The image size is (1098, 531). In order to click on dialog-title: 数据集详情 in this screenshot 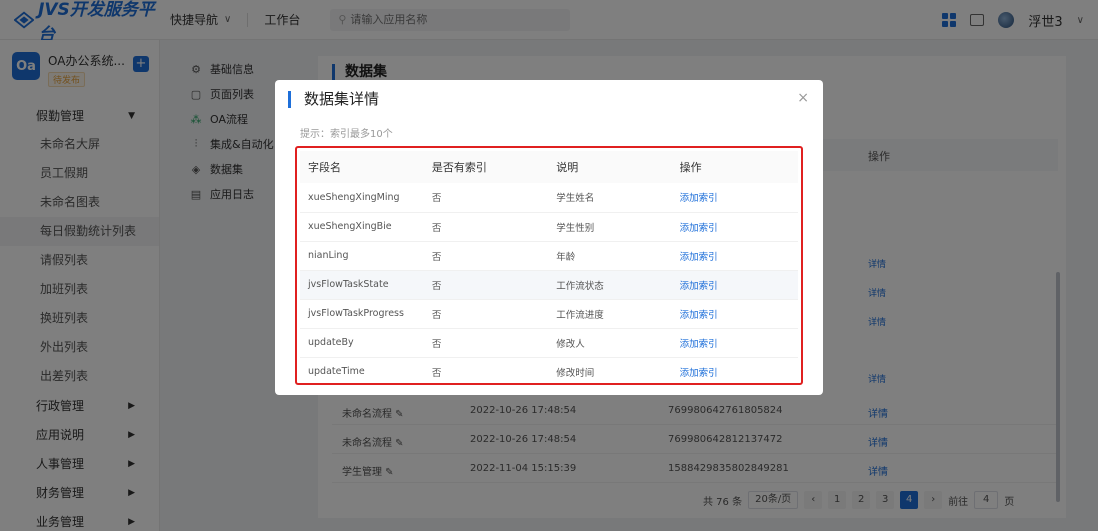, I will do `click(333, 99)`.